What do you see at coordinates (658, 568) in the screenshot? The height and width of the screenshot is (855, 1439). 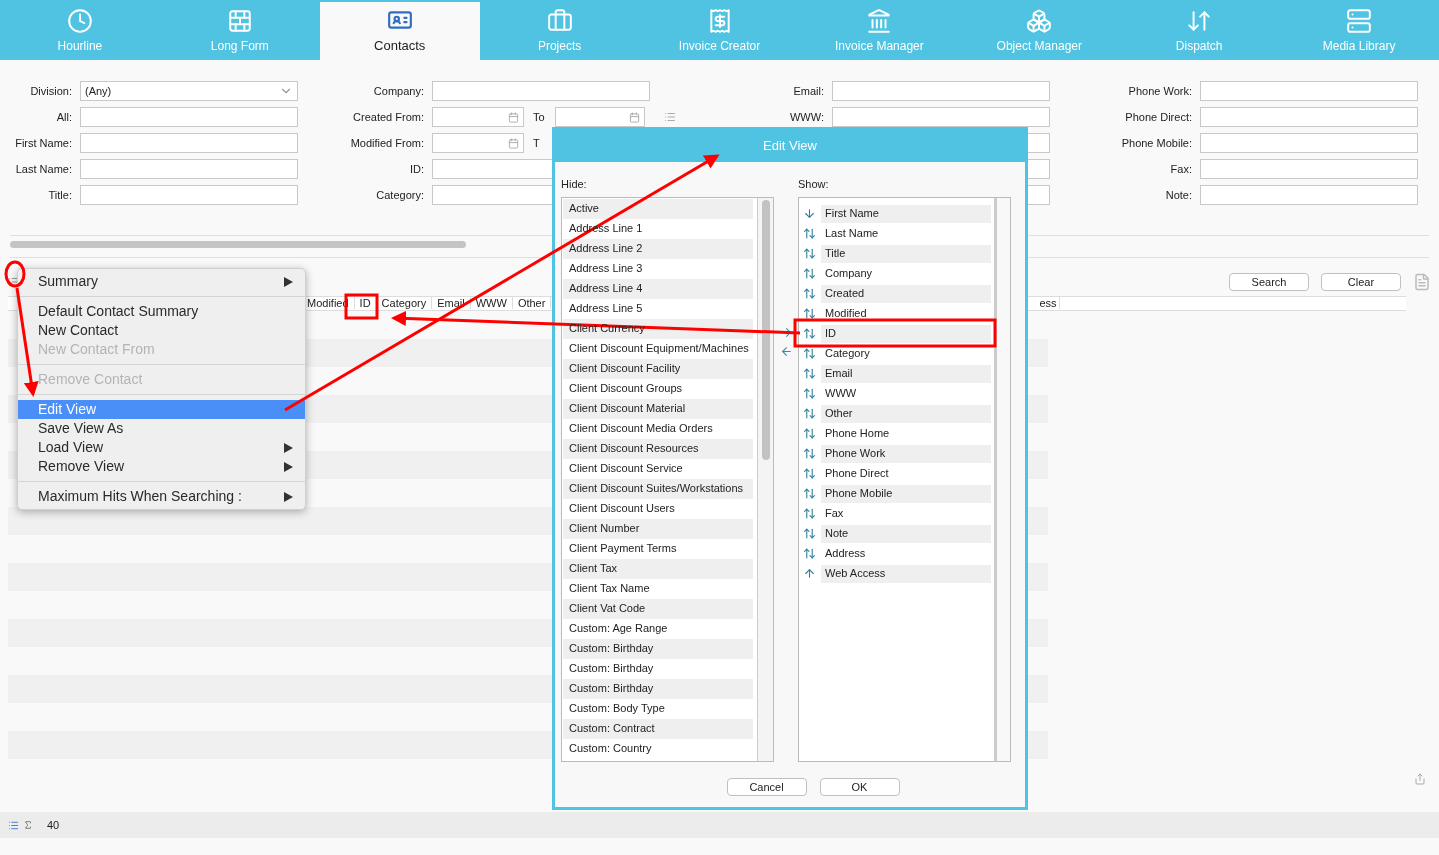 I see `list-item: Client Tax` at bounding box center [658, 568].